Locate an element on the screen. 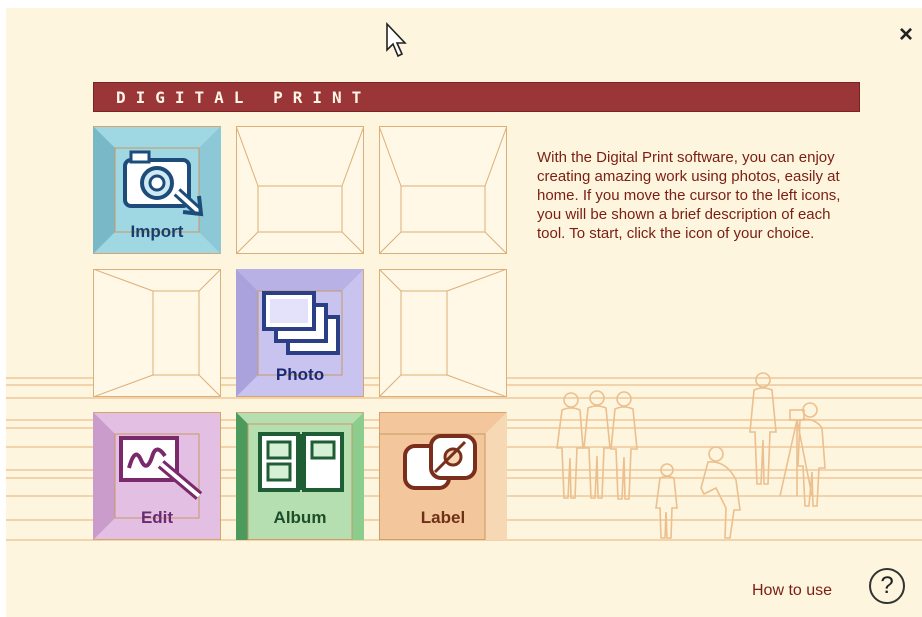  title-banner: DIGITAL PRINT is located at coordinates (476, 97).